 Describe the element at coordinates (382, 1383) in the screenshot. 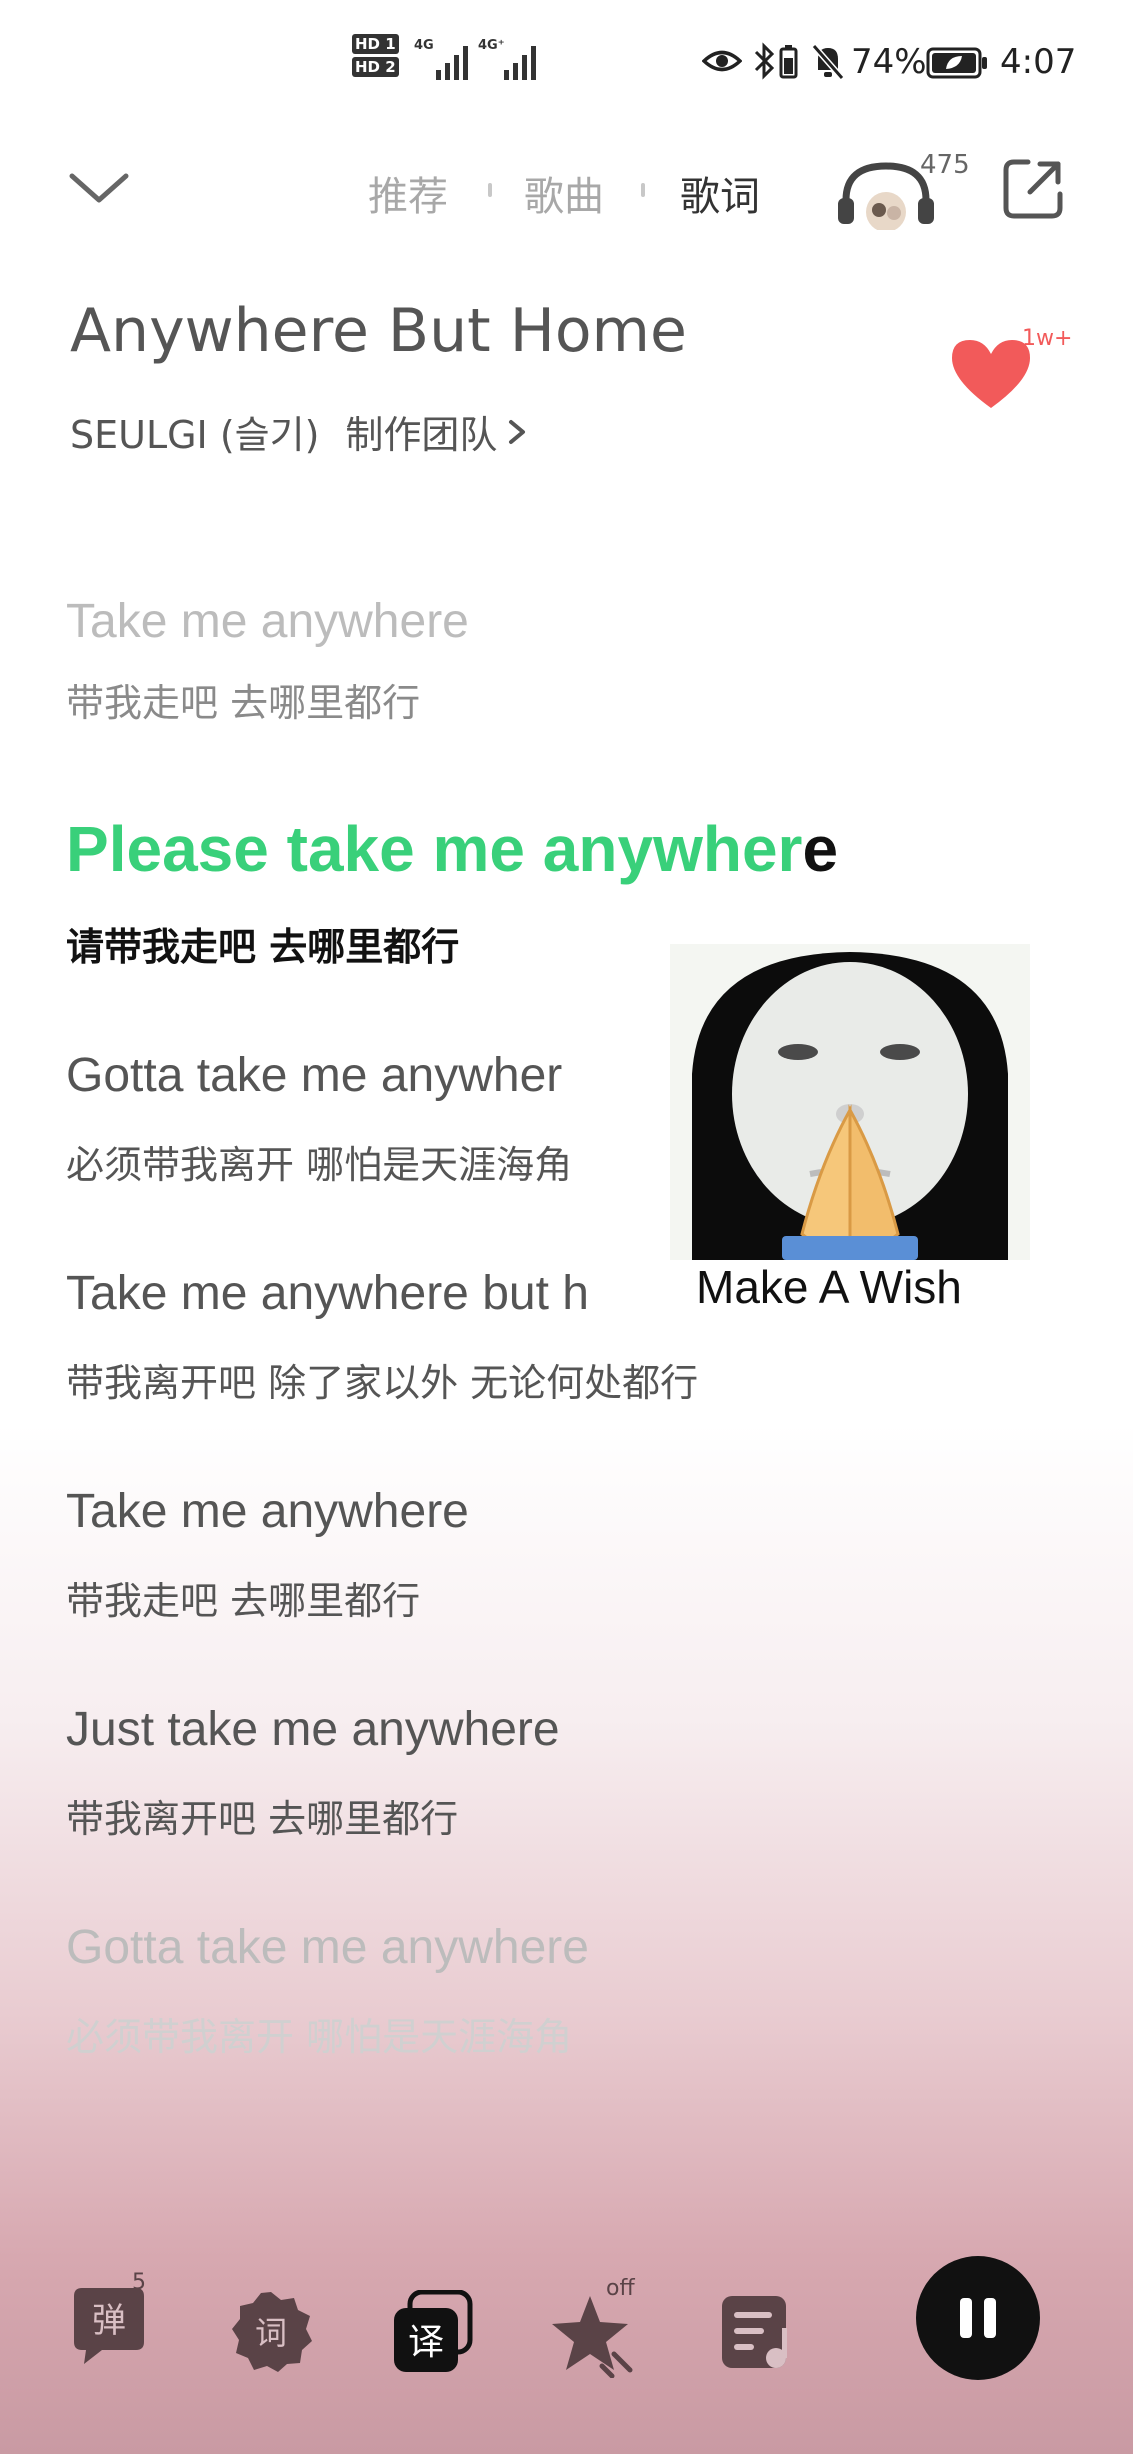

I see `lyric-line-cn: 带我离开吧 除了家以外 无论何处都行` at that location.